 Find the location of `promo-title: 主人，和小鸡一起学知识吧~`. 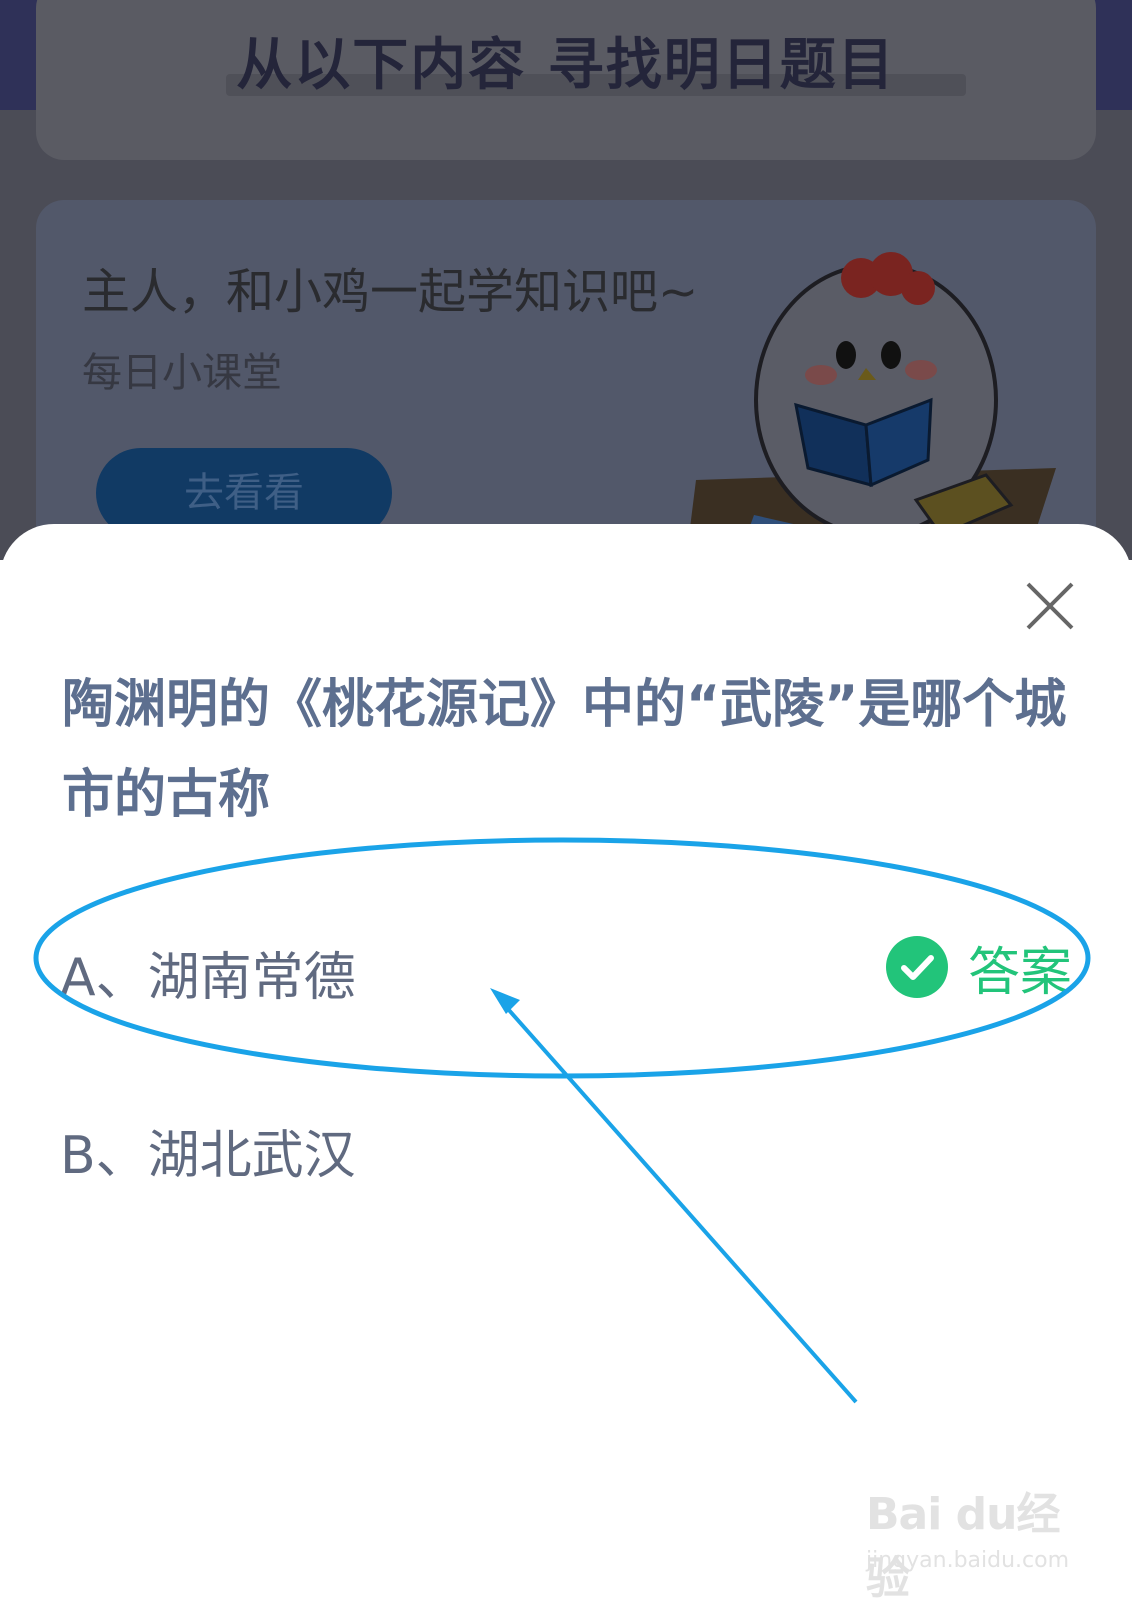

promo-title: 主人，和小鸡一起学知识吧~ is located at coordinates (390, 292).